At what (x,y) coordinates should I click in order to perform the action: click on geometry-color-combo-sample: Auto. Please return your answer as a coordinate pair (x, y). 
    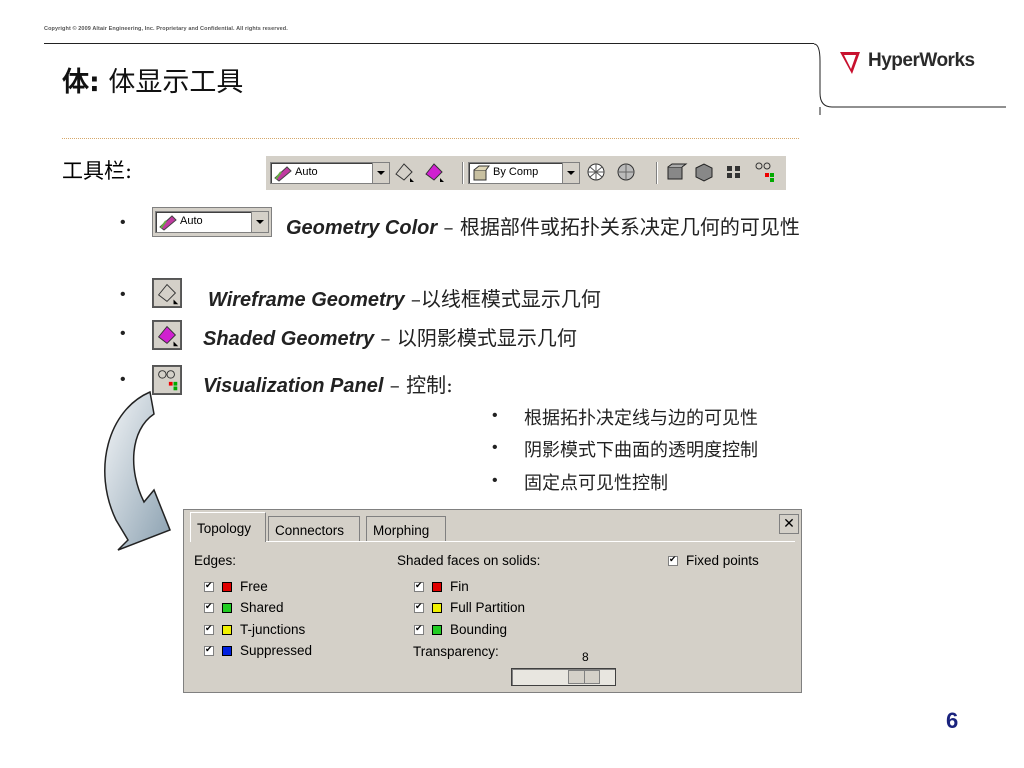
    Looking at the image, I should click on (212, 222).